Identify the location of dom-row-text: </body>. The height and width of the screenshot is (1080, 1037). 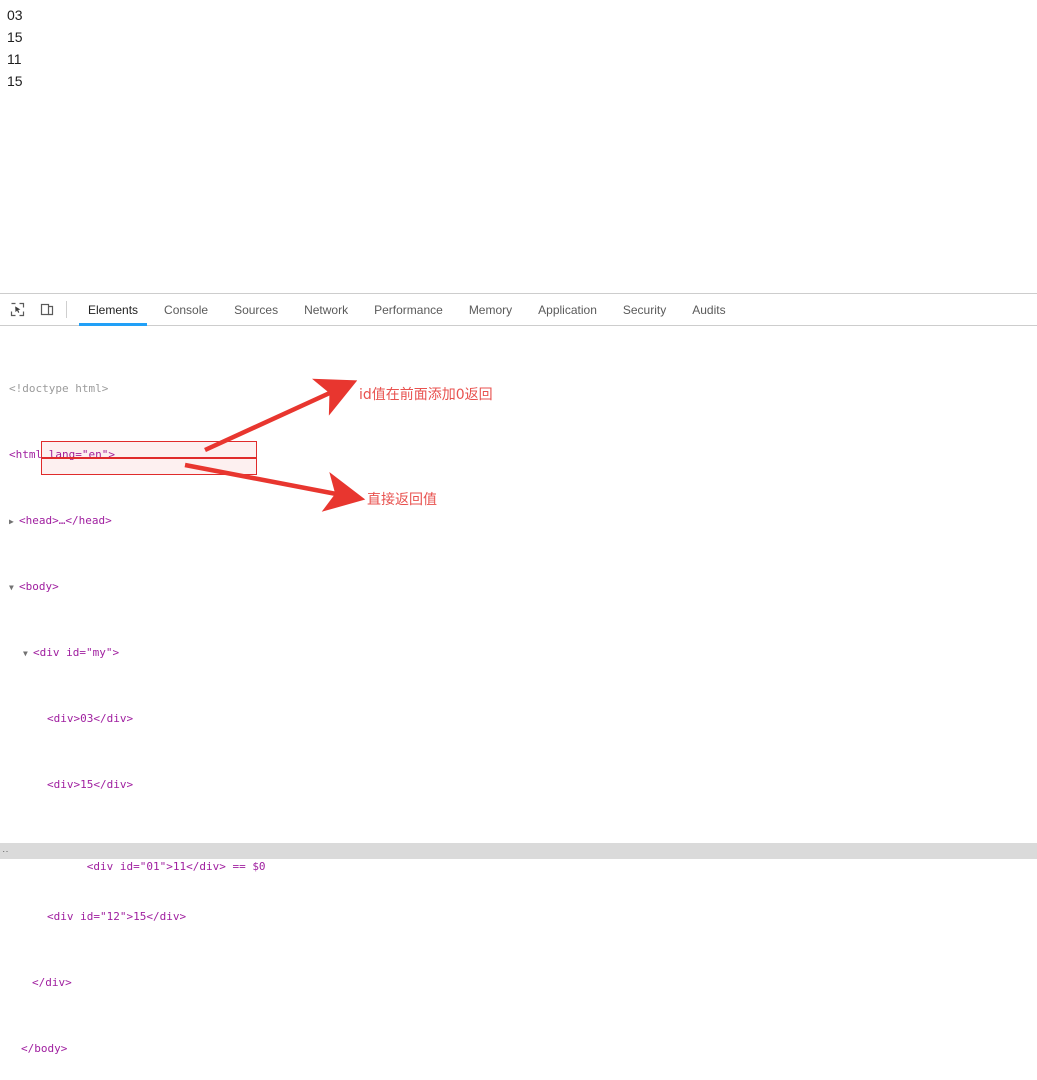
(44, 1048).